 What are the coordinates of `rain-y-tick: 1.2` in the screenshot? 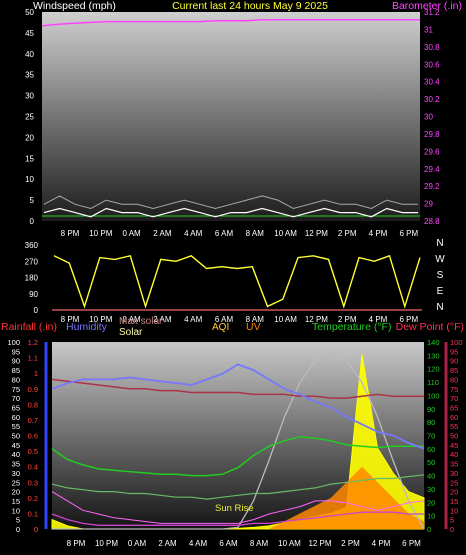 It's located at (33, 342).